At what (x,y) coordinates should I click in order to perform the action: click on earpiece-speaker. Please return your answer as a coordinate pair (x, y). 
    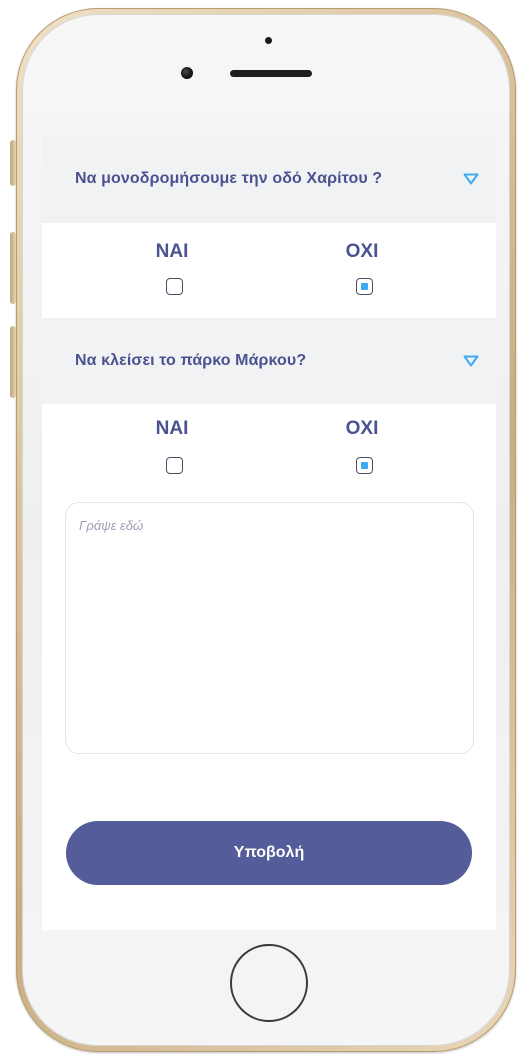
    Looking at the image, I should click on (271, 73).